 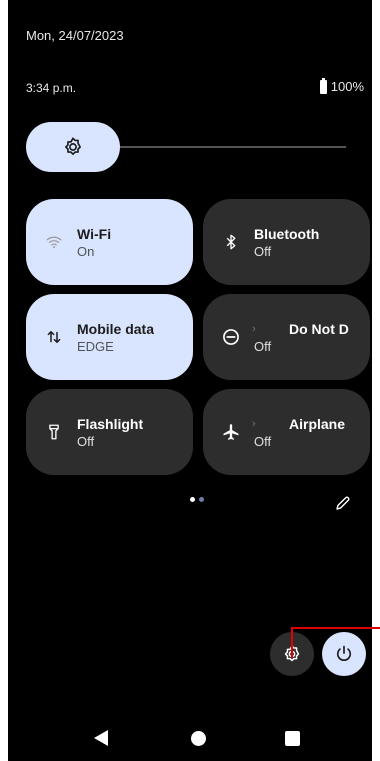 I want to click on wifi-icon, so click(x=54, y=242).